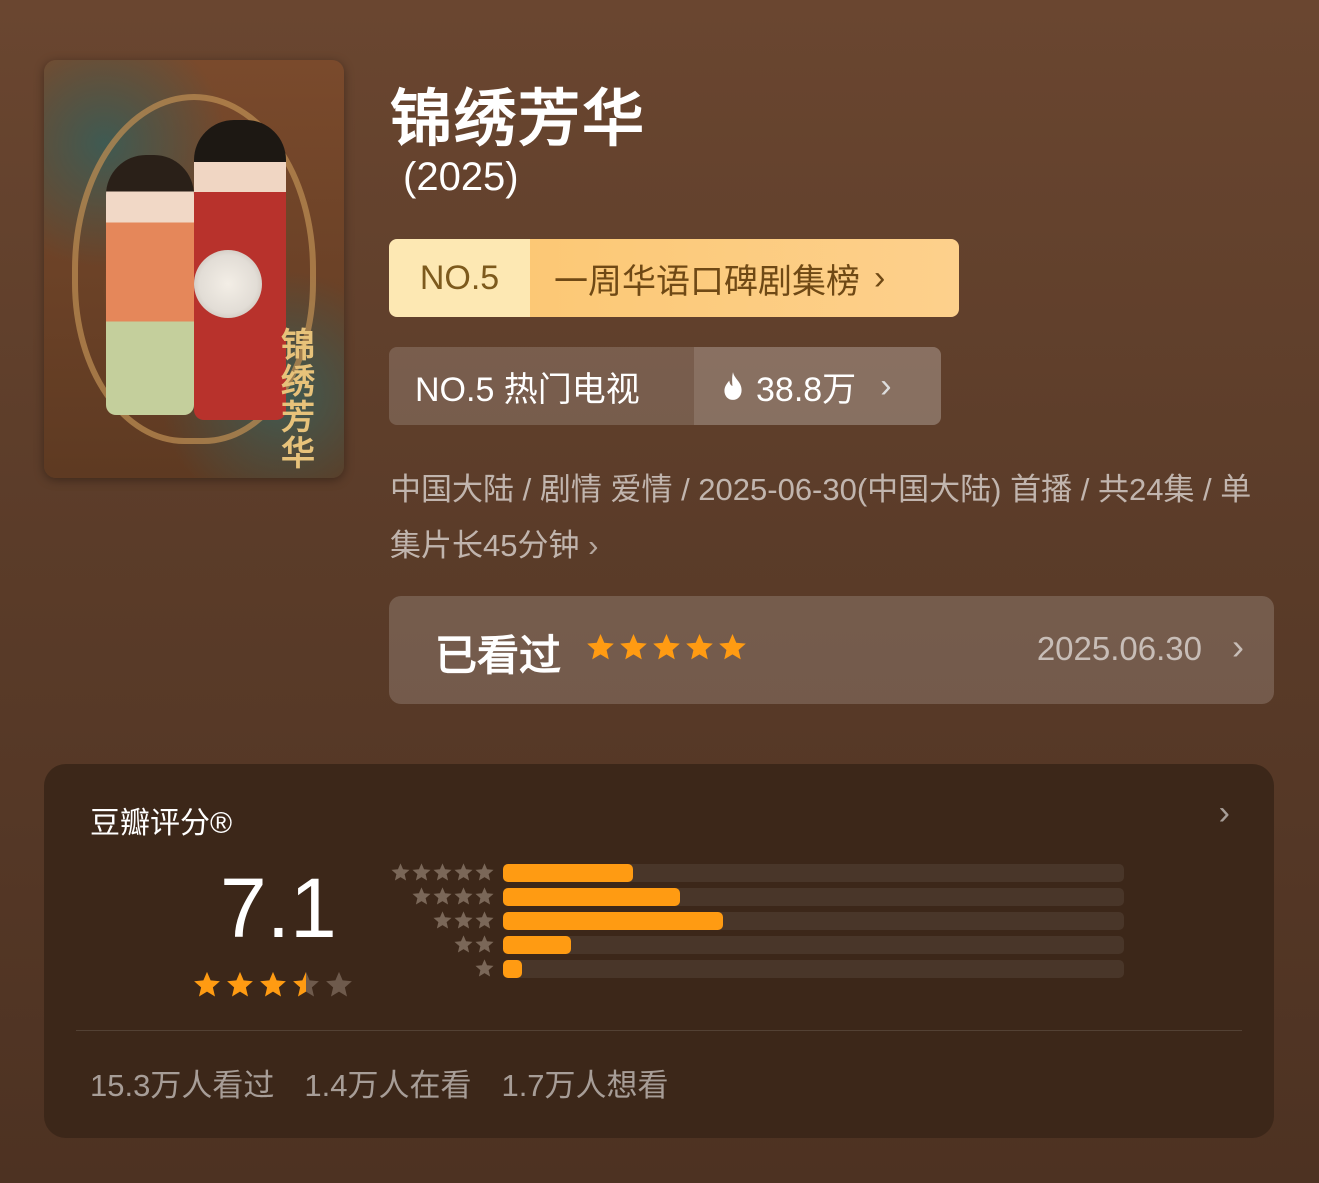  What do you see at coordinates (278, 908) in the screenshot?
I see `rating-score: 7.1` at bounding box center [278, 908].